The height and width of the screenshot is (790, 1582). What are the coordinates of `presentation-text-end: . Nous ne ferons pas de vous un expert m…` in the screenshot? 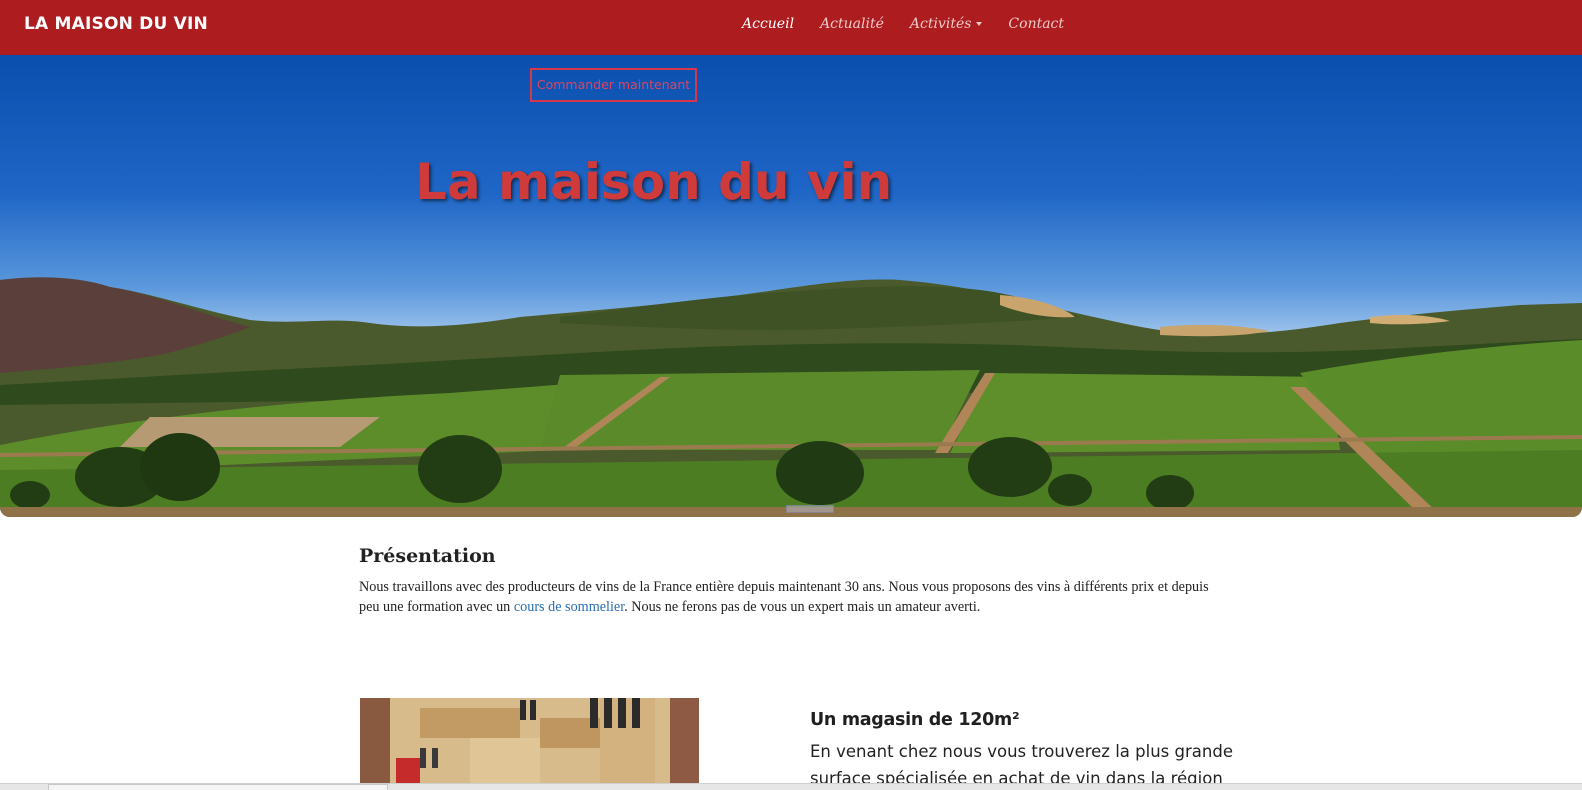 It's located at (802, 607).